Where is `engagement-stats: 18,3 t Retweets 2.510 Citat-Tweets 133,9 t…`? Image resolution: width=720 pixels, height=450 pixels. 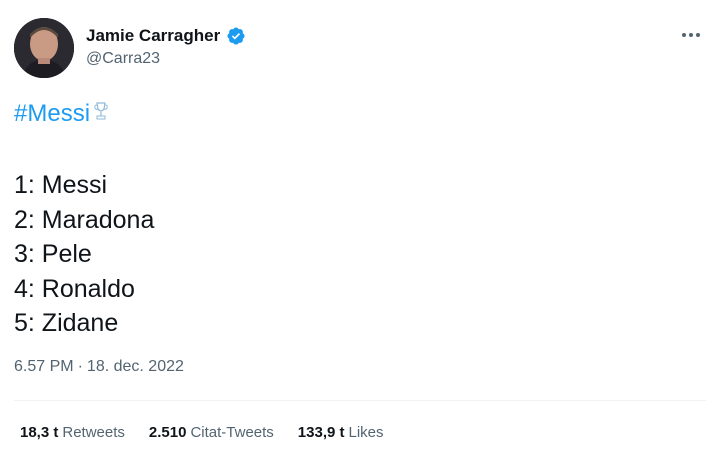
engagement-stats: 18,3 t Retweets 2.510 Citat-Tweets 133,9 t… is located at coordinates (202, 432).